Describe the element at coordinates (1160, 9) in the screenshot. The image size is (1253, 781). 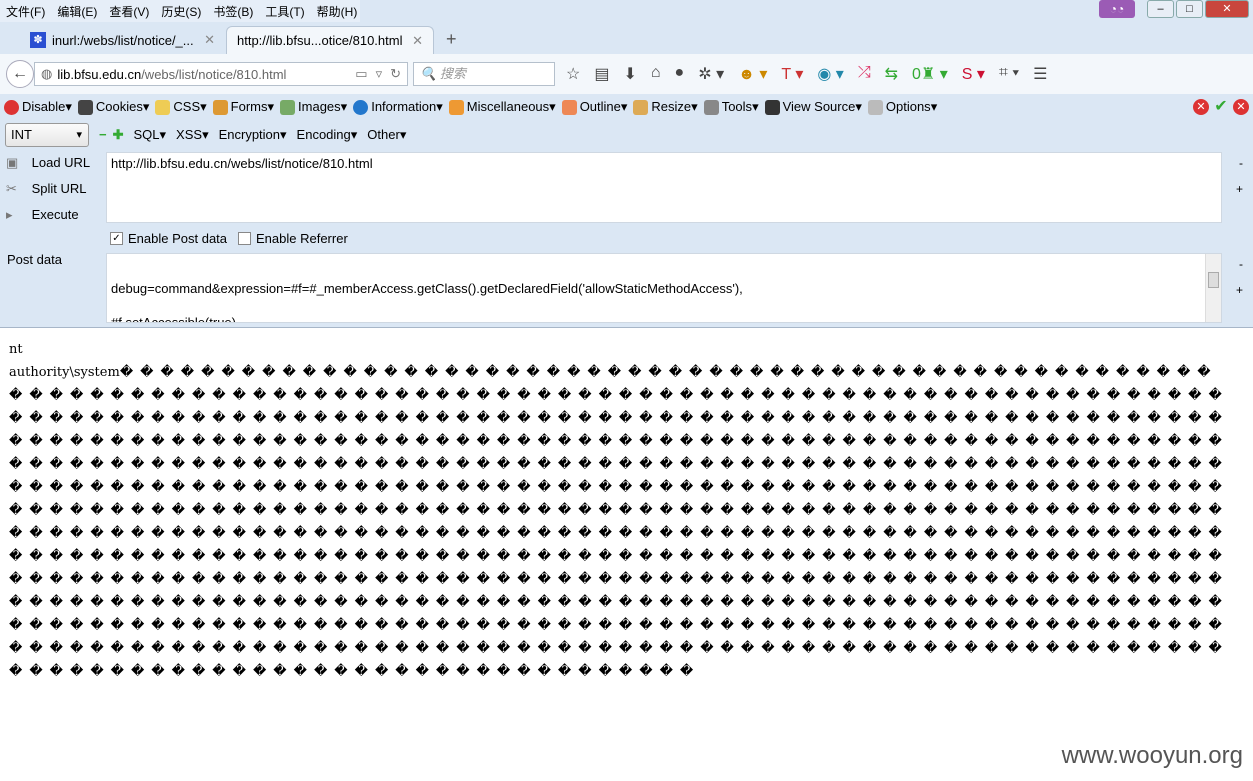
I see `minimize-button: –` at that location.